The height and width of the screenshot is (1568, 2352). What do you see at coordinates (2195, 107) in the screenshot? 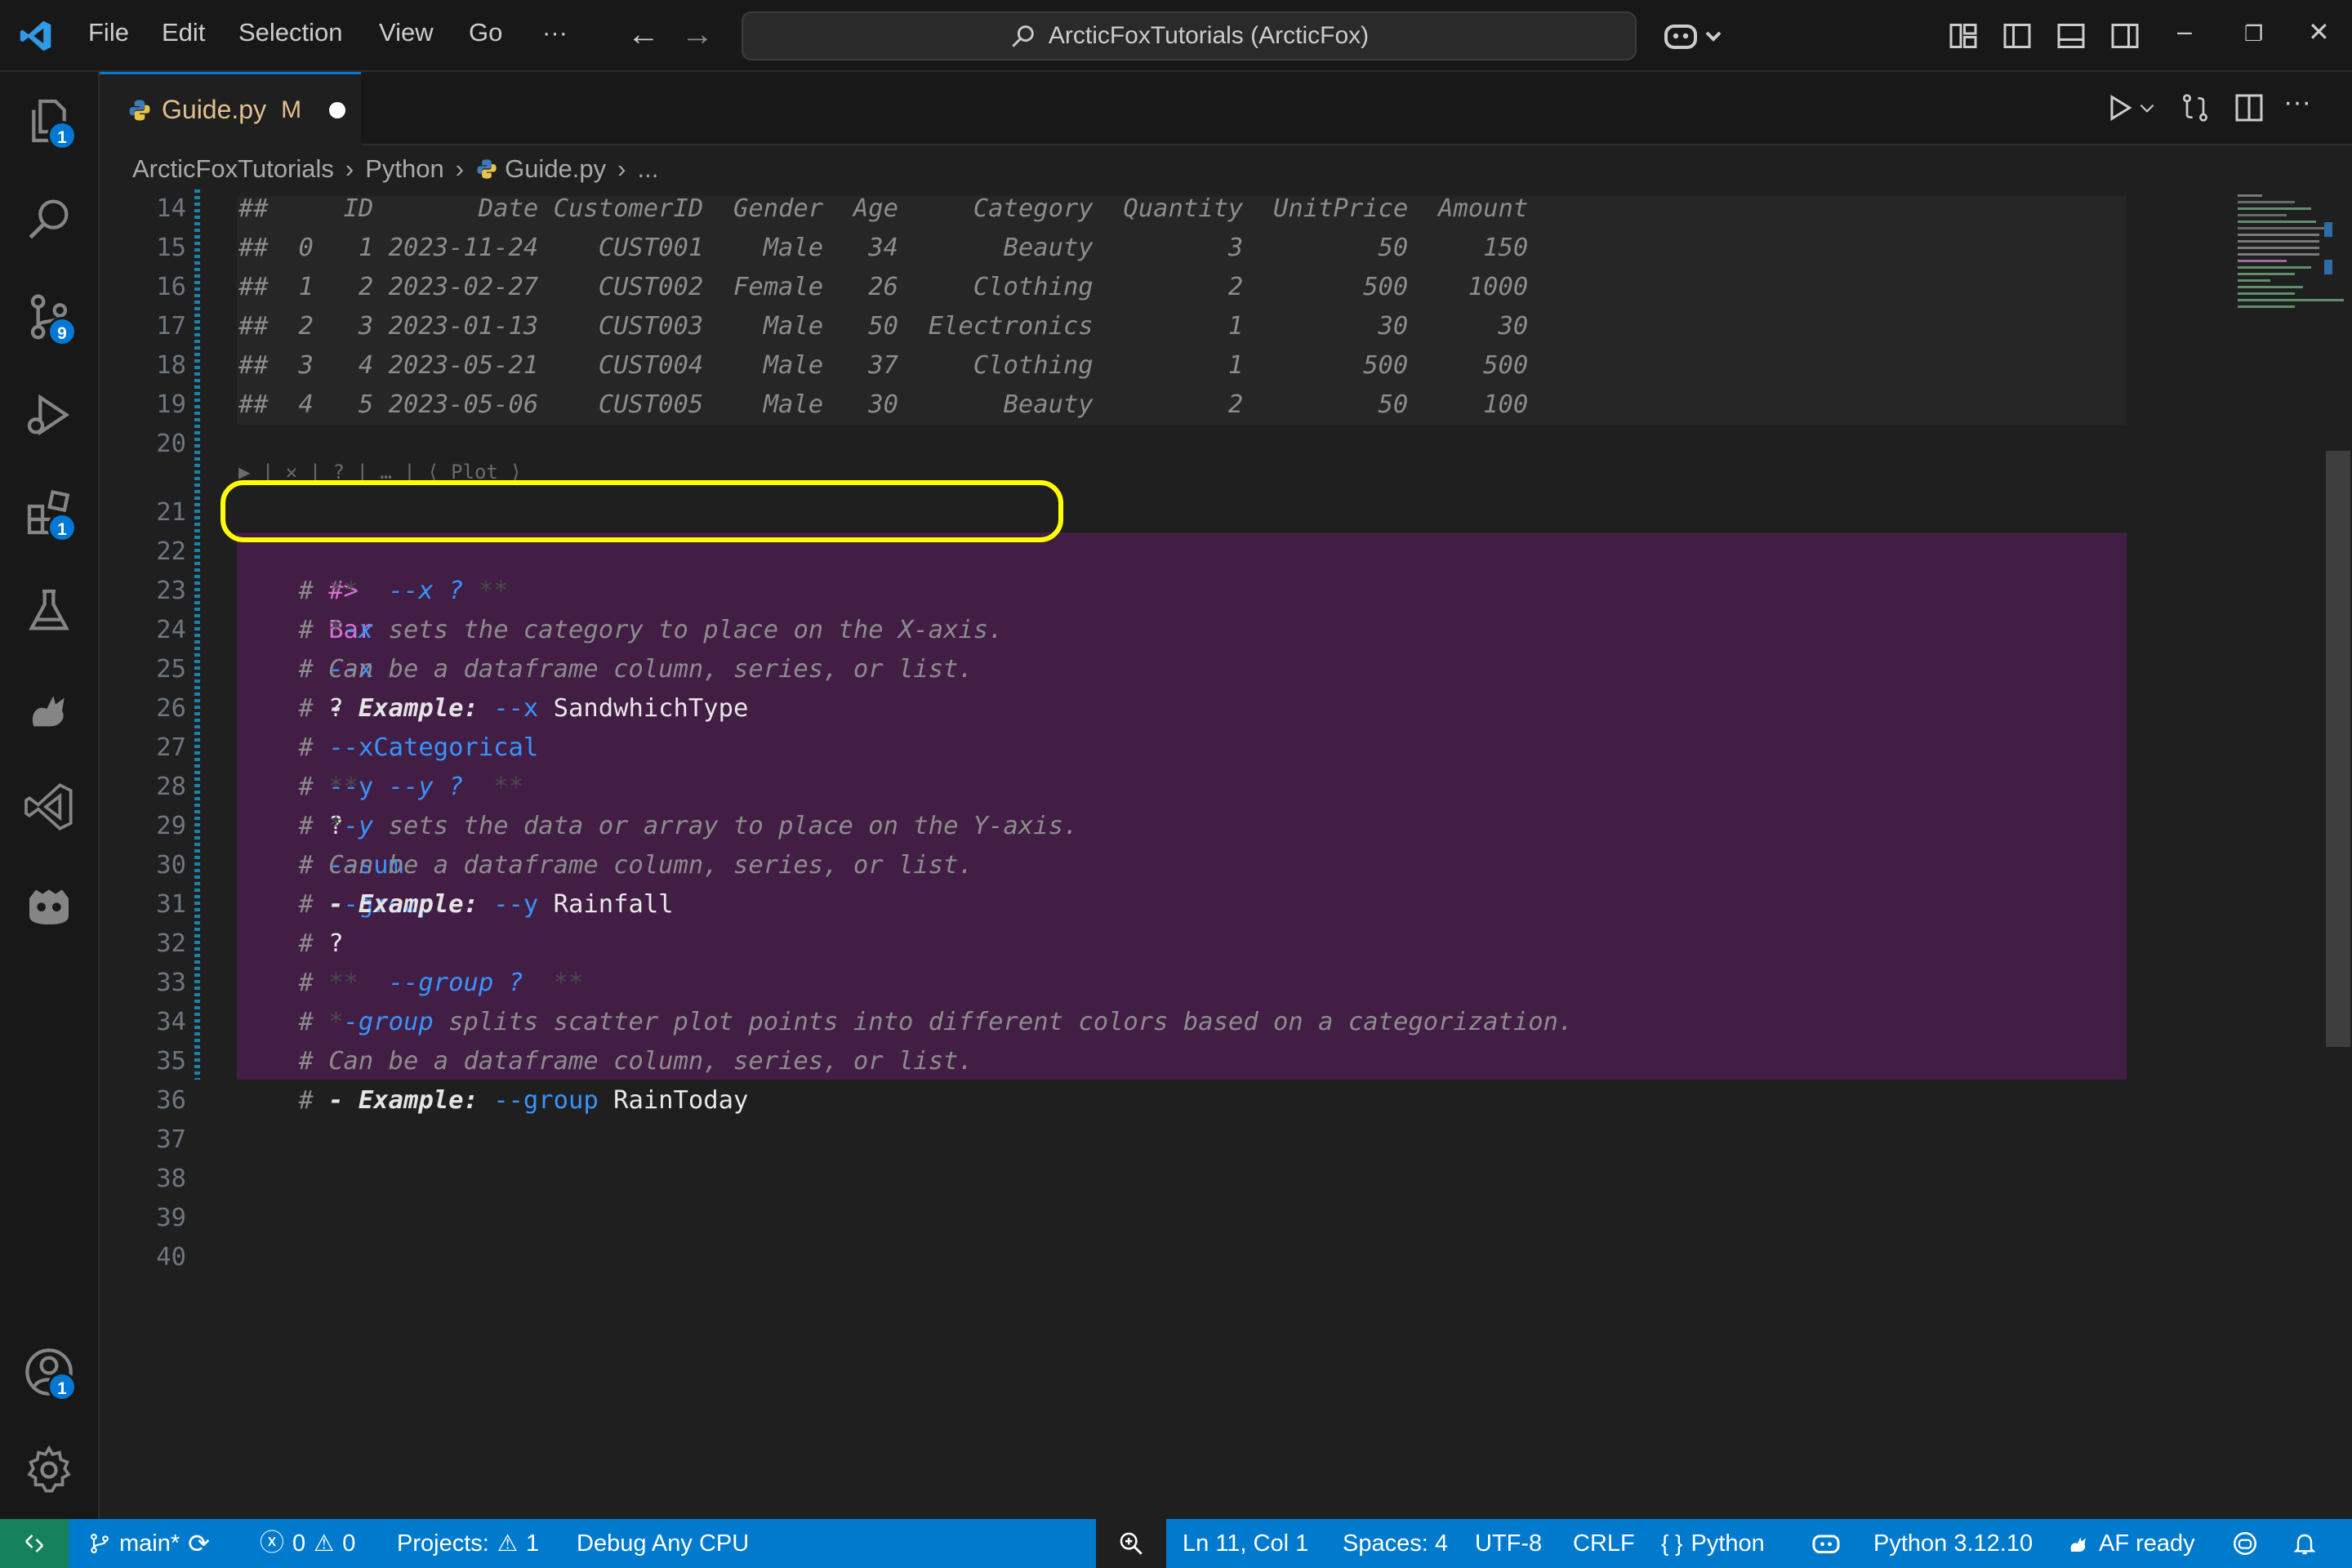
I see `compare-changes-icon` at bounding box center [2195, 107].